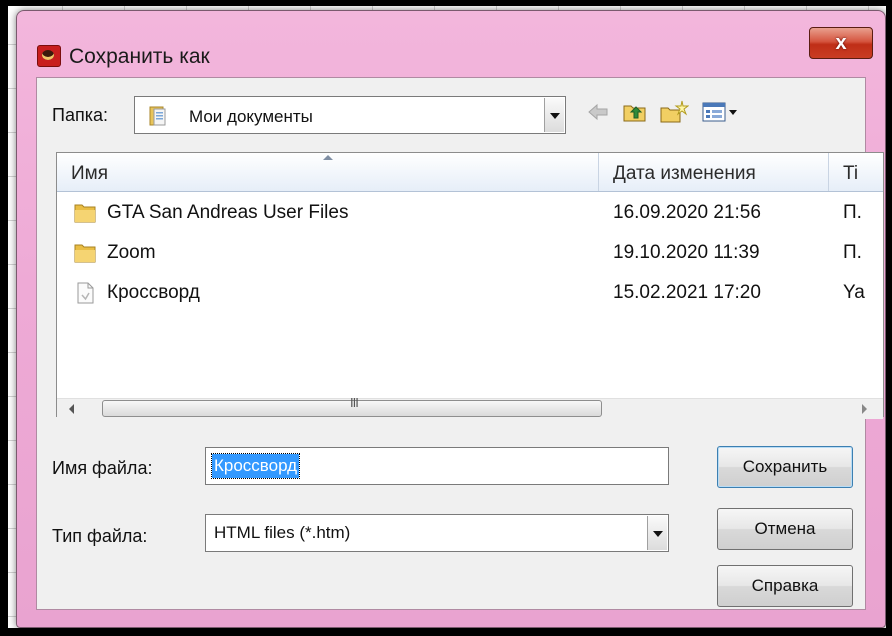  I want to click on cancel-button: Отмена, so click(785, 529).